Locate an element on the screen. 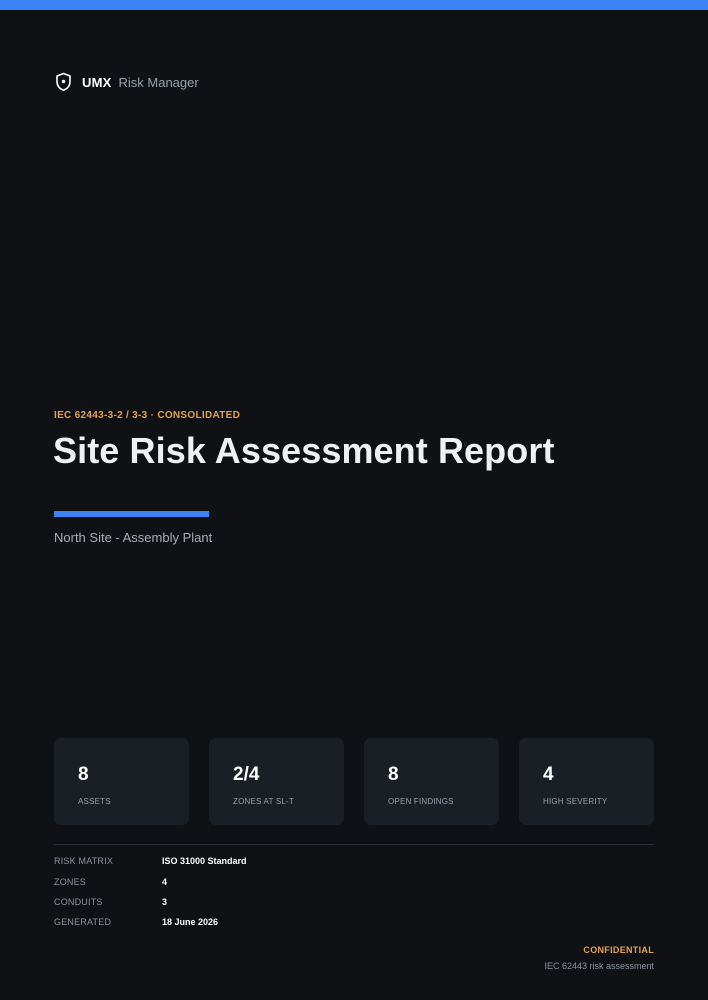  meta-value: 18 June 2026 is located at coordinates (190, 922).